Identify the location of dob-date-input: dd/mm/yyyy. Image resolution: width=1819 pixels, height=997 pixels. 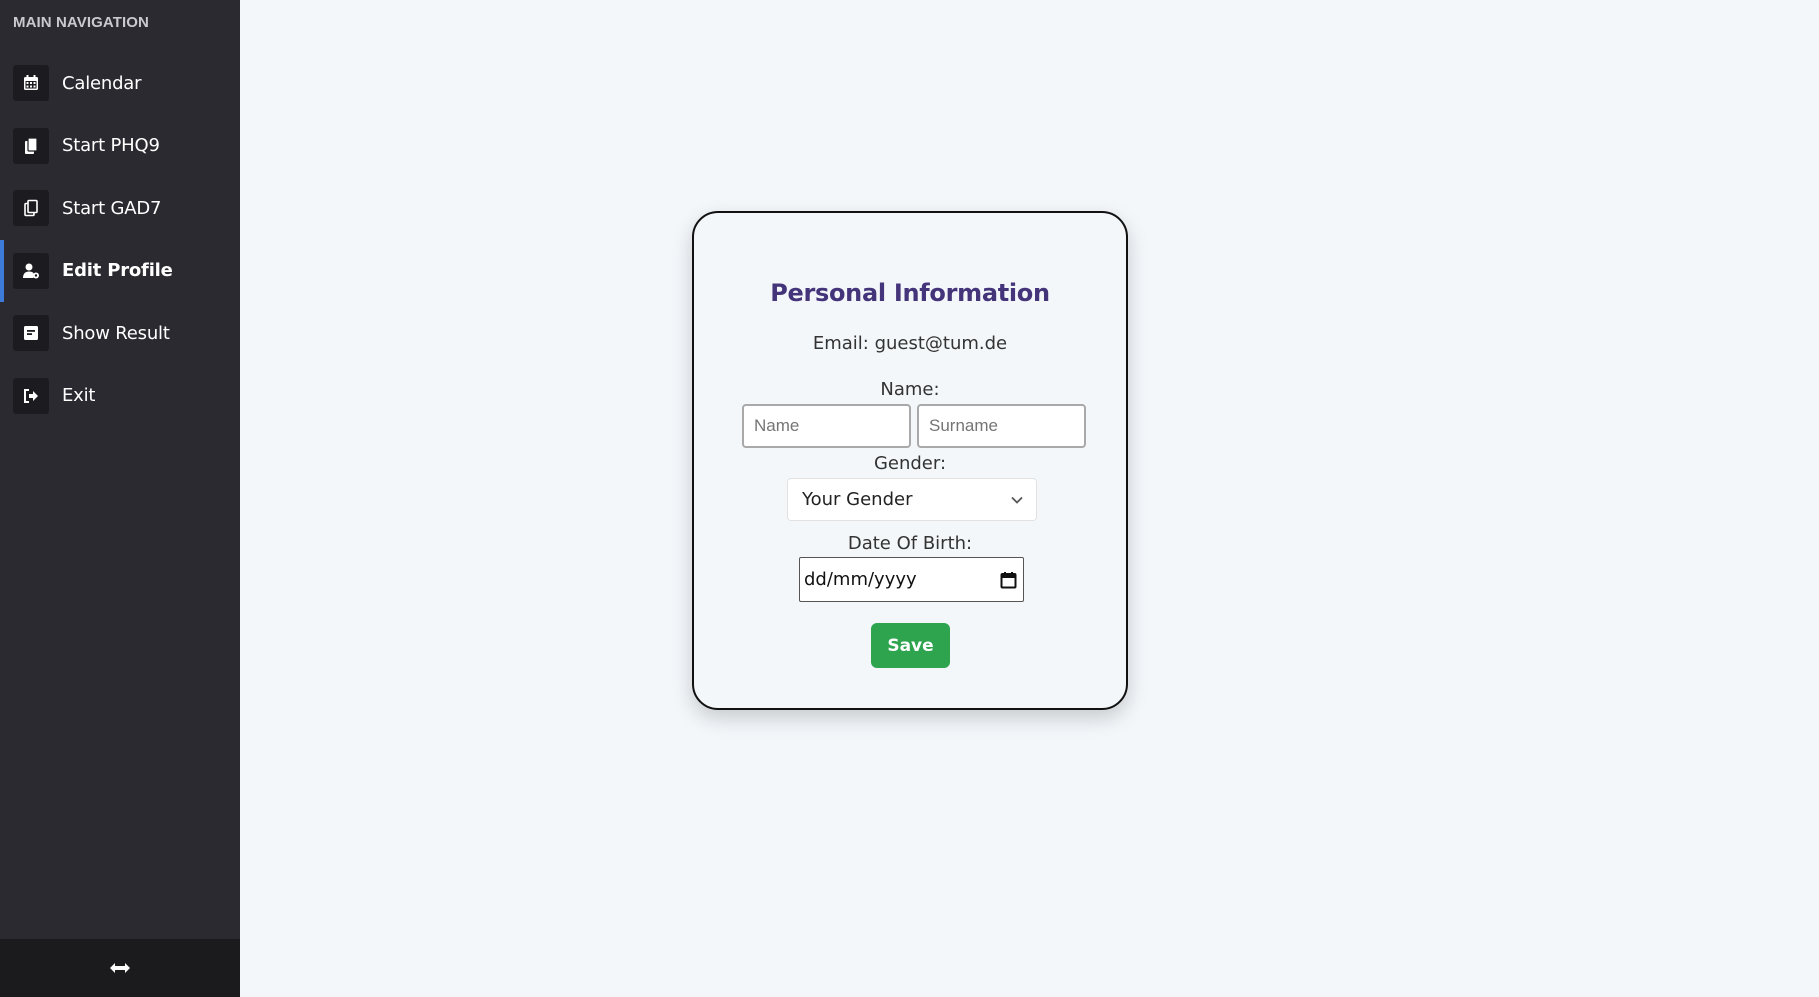
(911, 579).